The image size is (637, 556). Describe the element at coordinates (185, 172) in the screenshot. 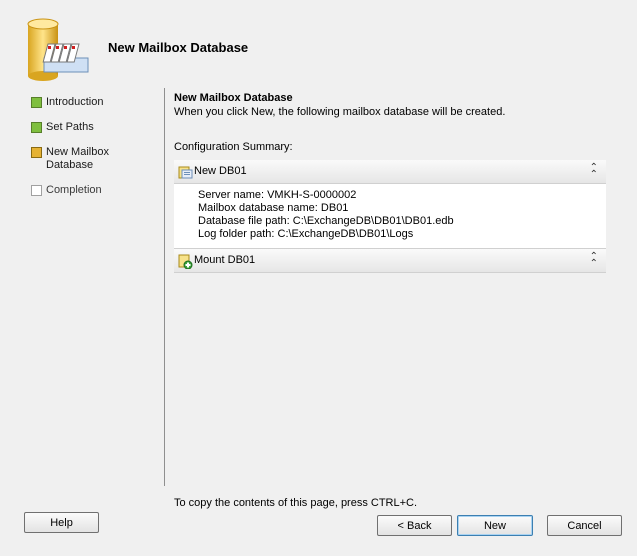

I see `database-icon` at that location.